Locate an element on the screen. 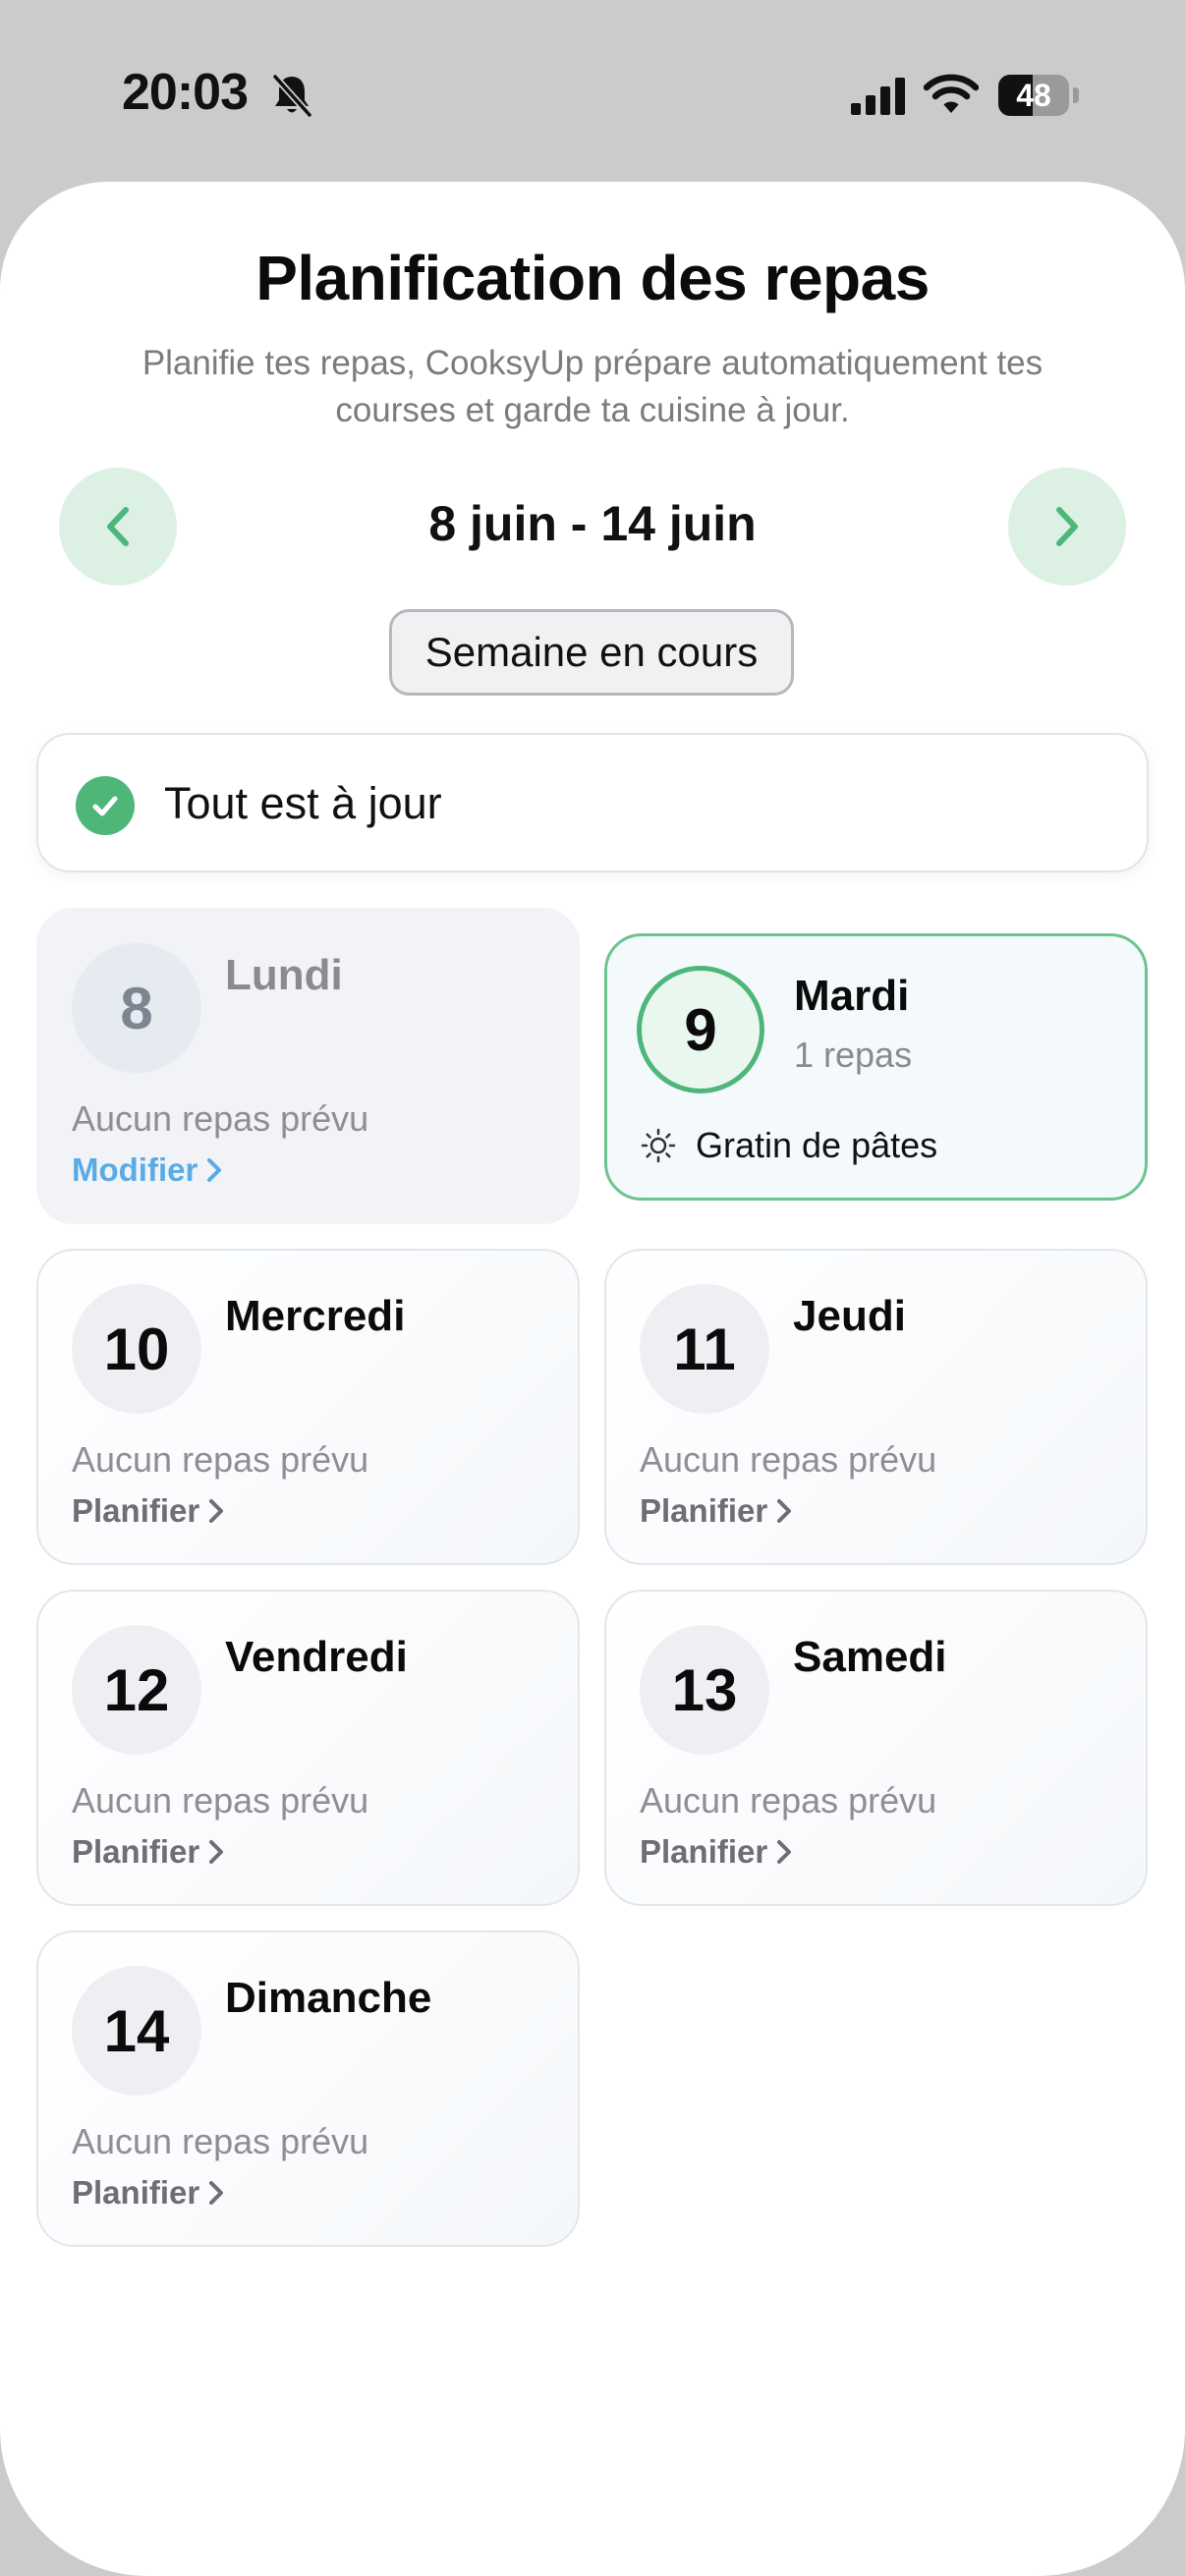 Image resolution: width=1185 pixels, height=2576 pixels. sun-icon is located at coordinates (658, 1145).